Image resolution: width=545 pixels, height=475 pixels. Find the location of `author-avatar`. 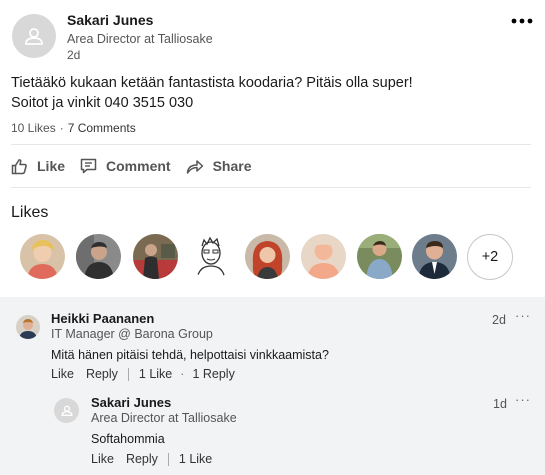

author-avatar is located at coordinates (34, 36).